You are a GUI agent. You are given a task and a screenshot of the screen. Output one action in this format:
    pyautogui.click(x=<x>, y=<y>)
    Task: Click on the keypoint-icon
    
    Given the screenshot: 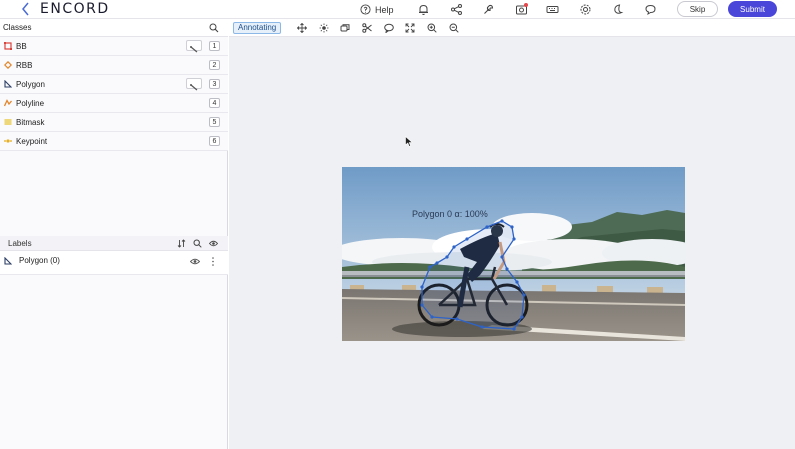 What is the action you would take?
    pyautogui.click(x=8, y=141)
    